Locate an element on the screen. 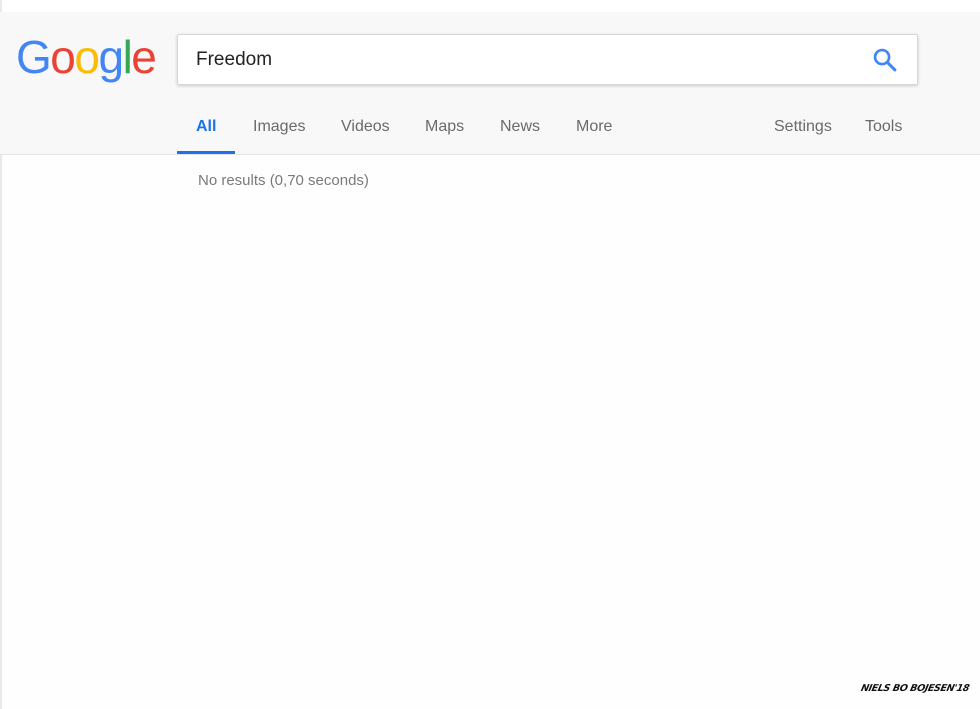 The height and width of the screenshot is (709, 980). search-button is located at coordinates (885, 60).